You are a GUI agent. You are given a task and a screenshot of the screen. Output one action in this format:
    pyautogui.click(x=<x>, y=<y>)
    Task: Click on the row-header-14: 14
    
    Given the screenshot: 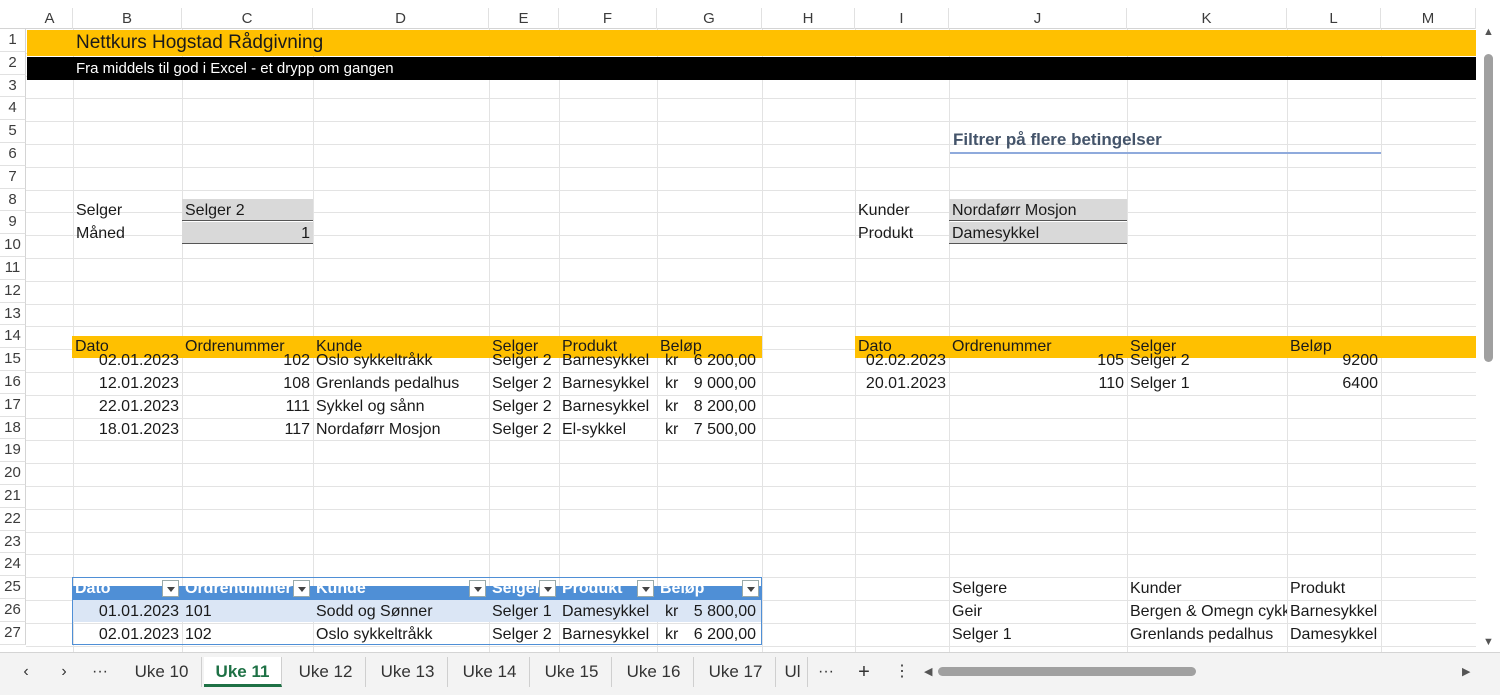 What is the action you would take?
    pyautogui.click(x=13, y=337)
    